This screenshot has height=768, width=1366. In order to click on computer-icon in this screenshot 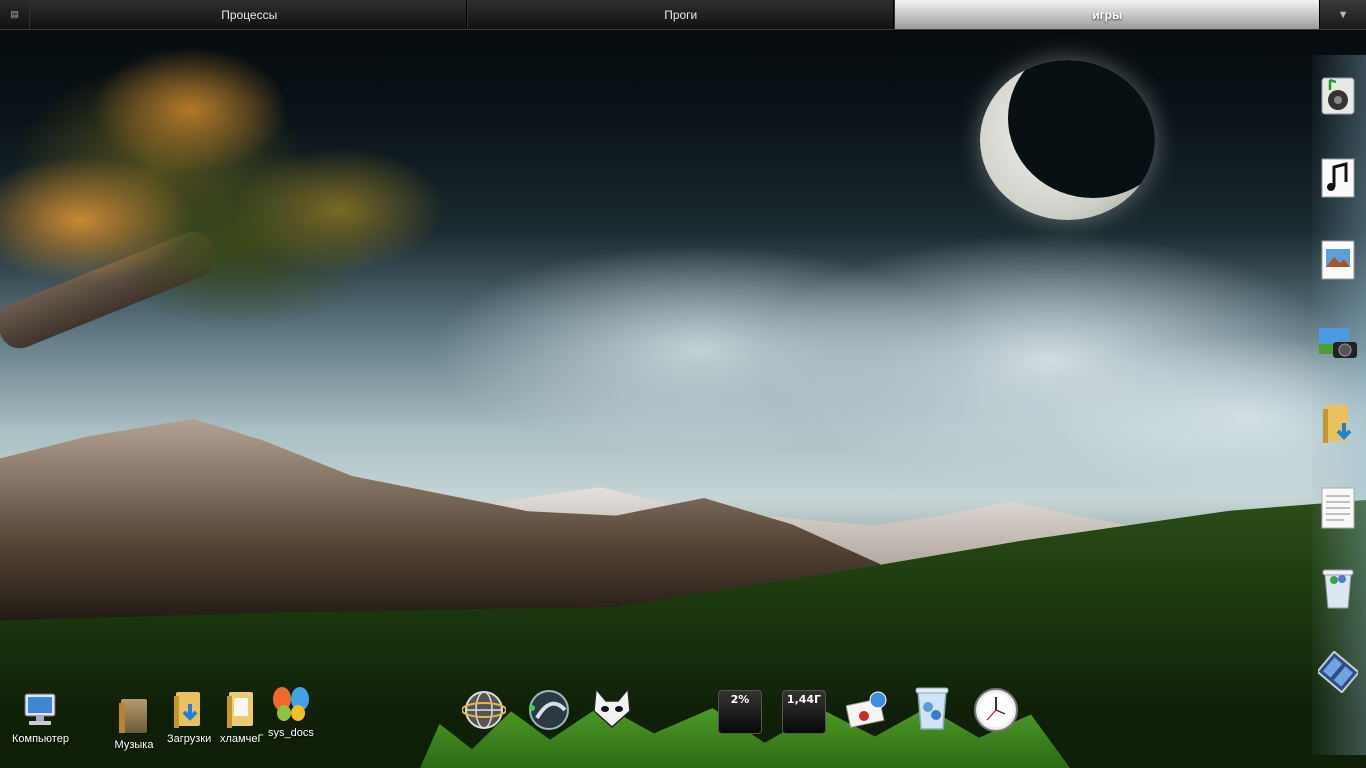, I will do `click(40, 710)`.